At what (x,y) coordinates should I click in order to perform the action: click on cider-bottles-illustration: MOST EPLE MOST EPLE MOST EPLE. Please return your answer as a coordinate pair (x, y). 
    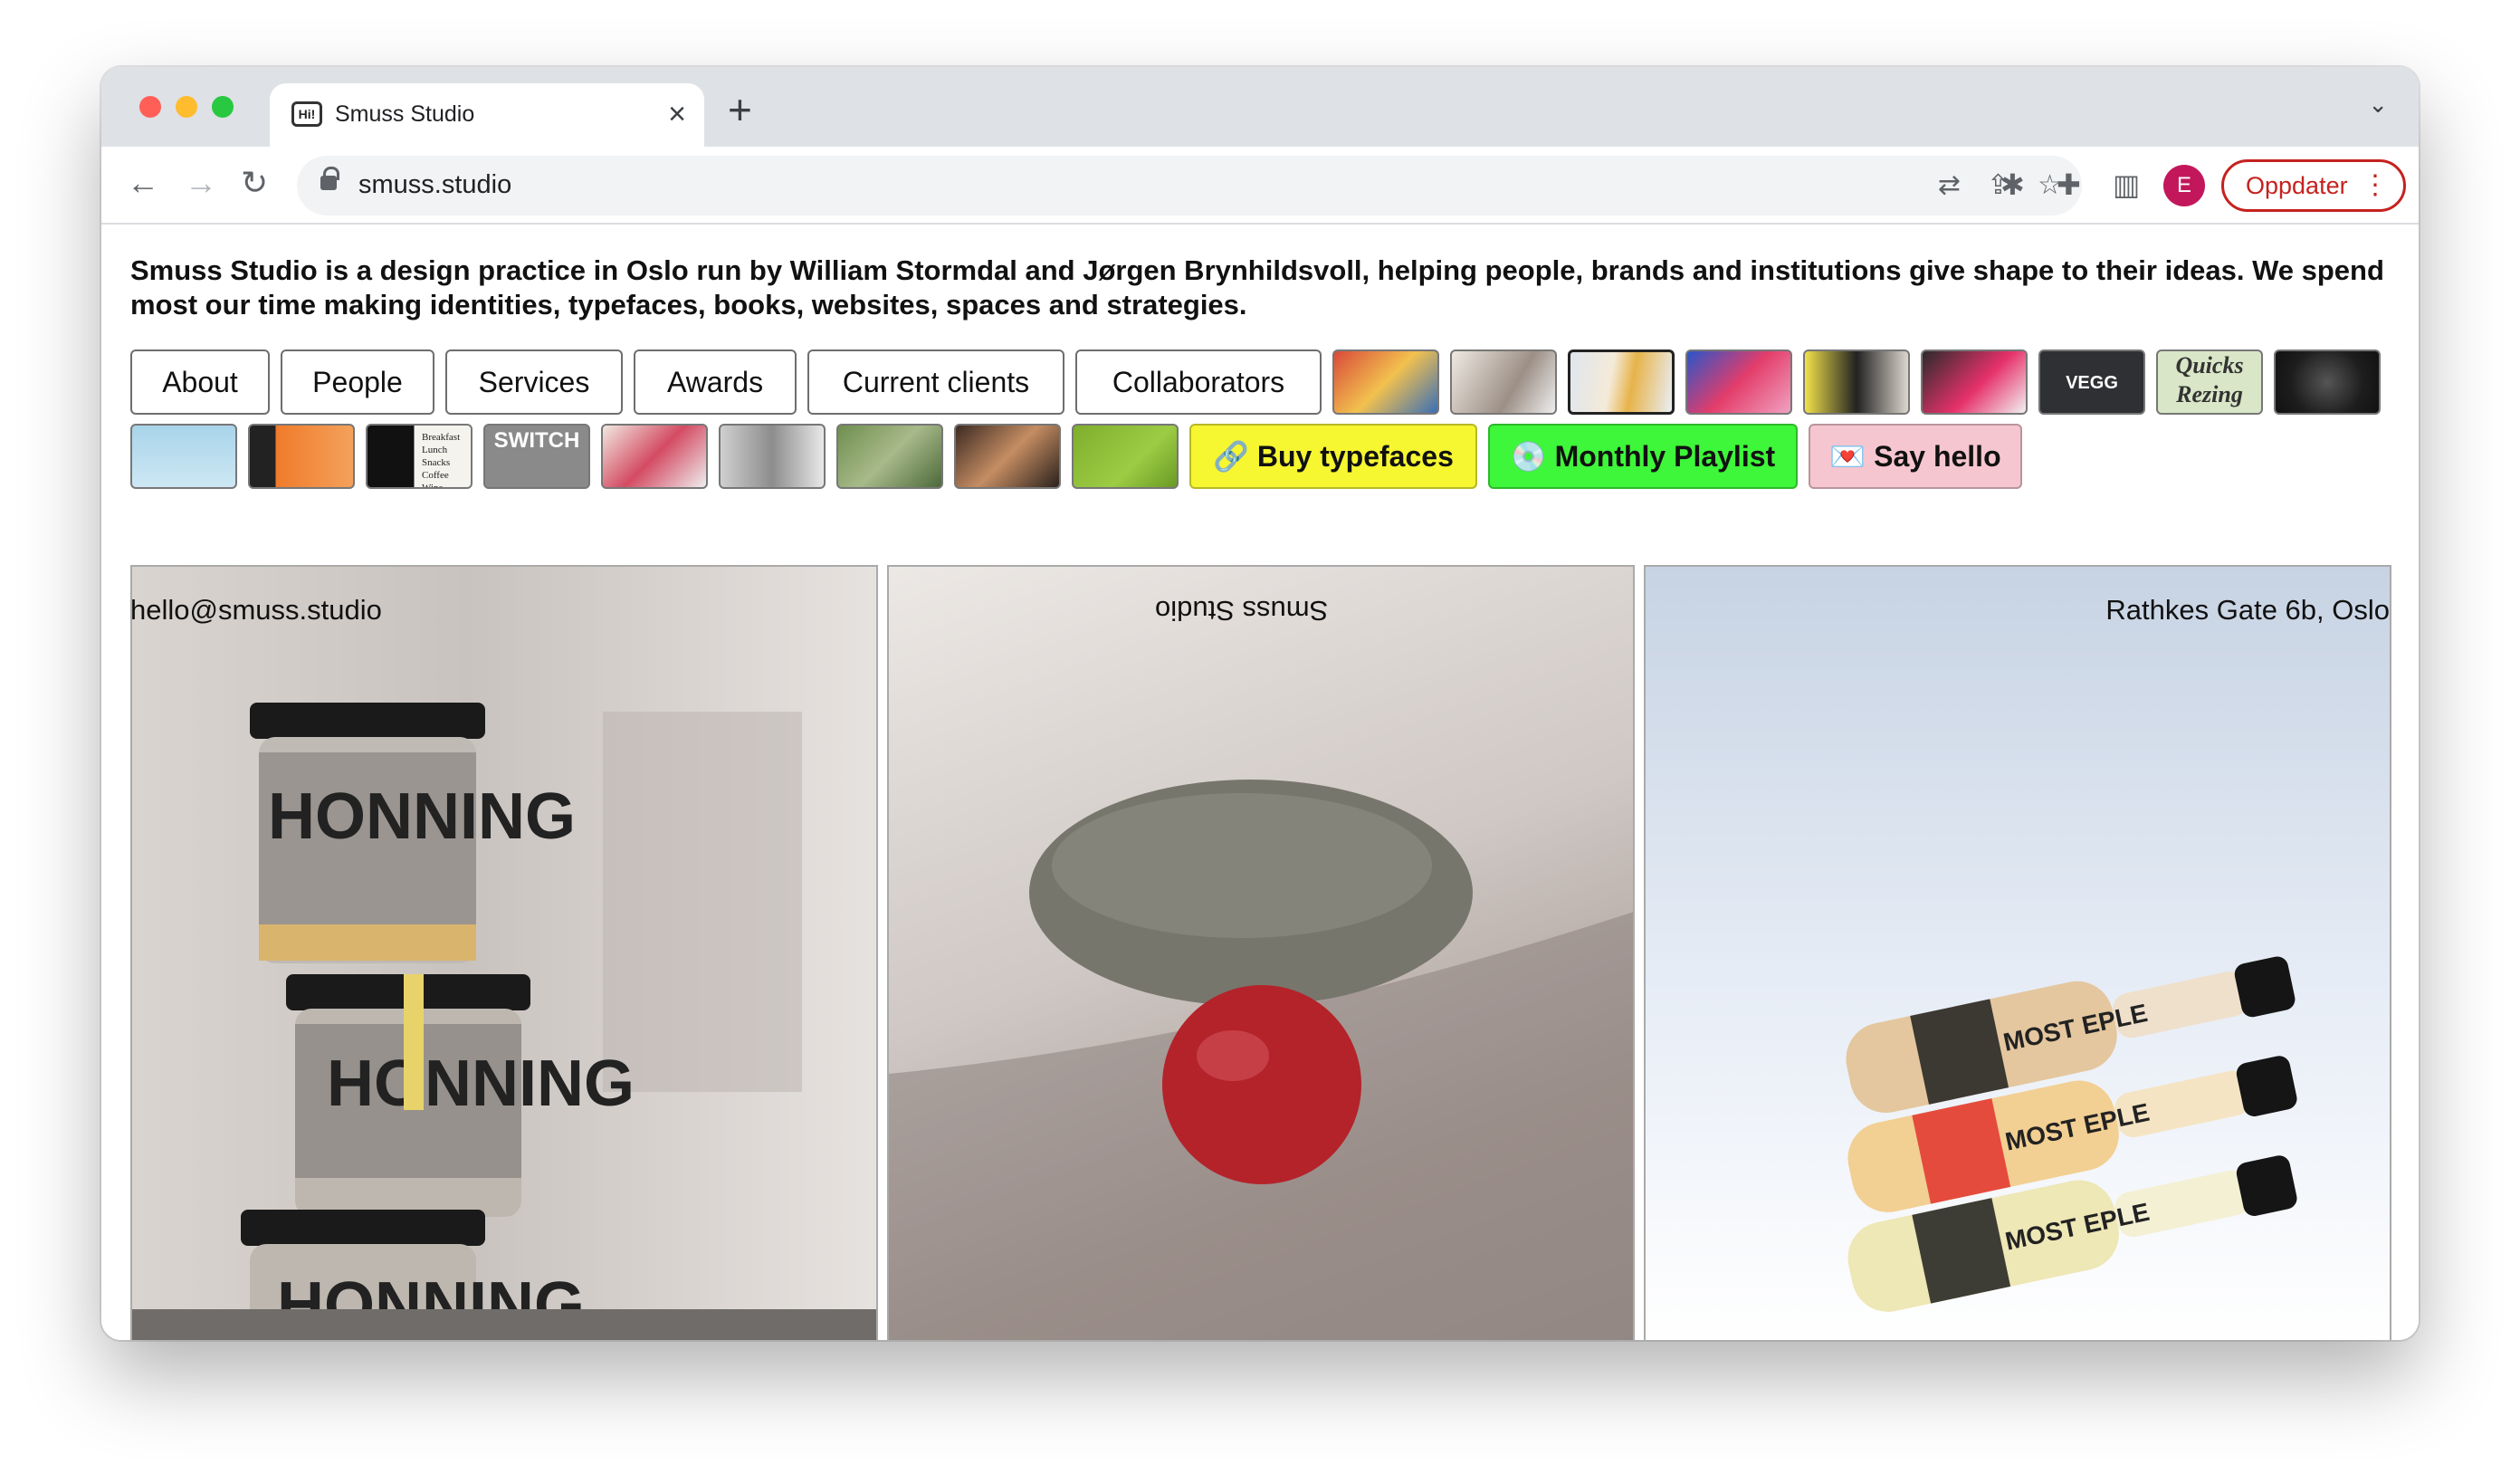
    Looking at the image, I should click on (2071, 1134).